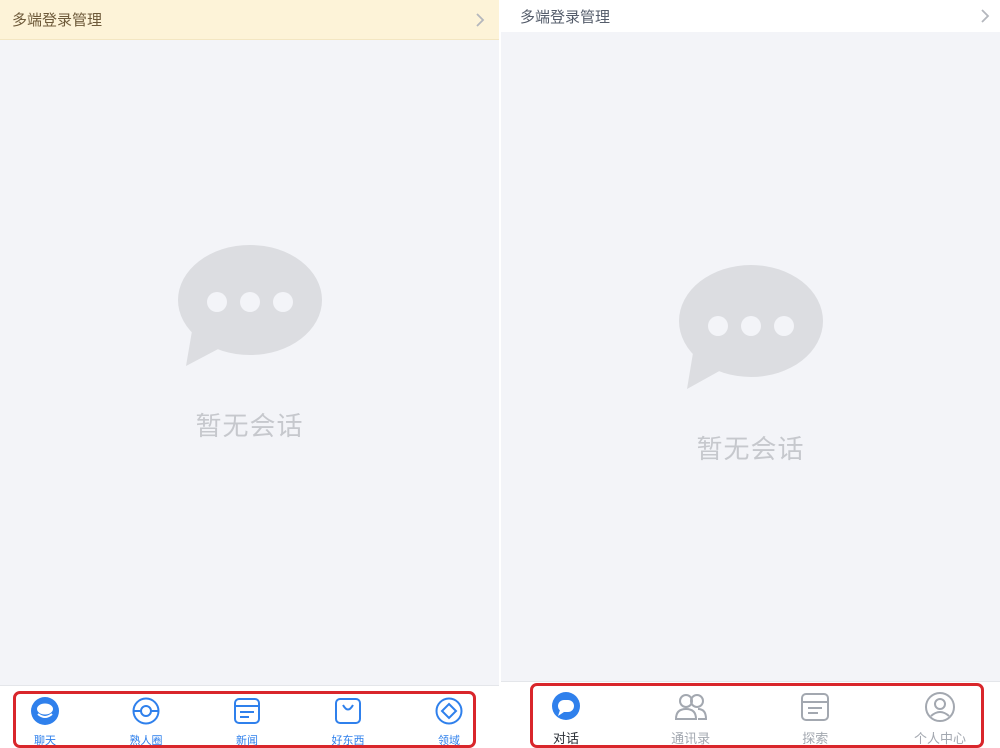 The image size is (1000, 748). What do you see at coordinates (690, 707) in the screenshot?
I see `contacts-icon` at bounding box center [690, 707].